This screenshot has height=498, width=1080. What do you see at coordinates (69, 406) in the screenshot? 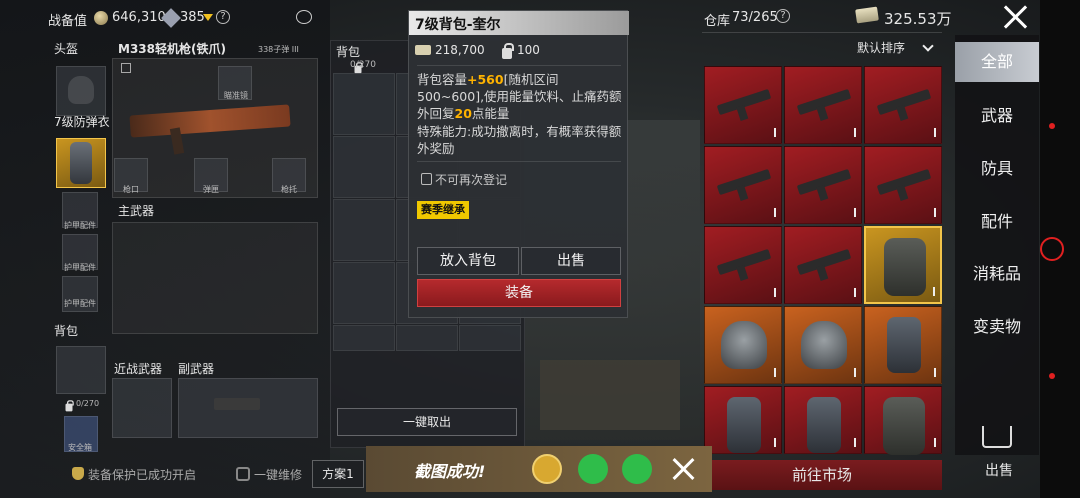
I see `lock-icon` at bounding box center [69, 406].